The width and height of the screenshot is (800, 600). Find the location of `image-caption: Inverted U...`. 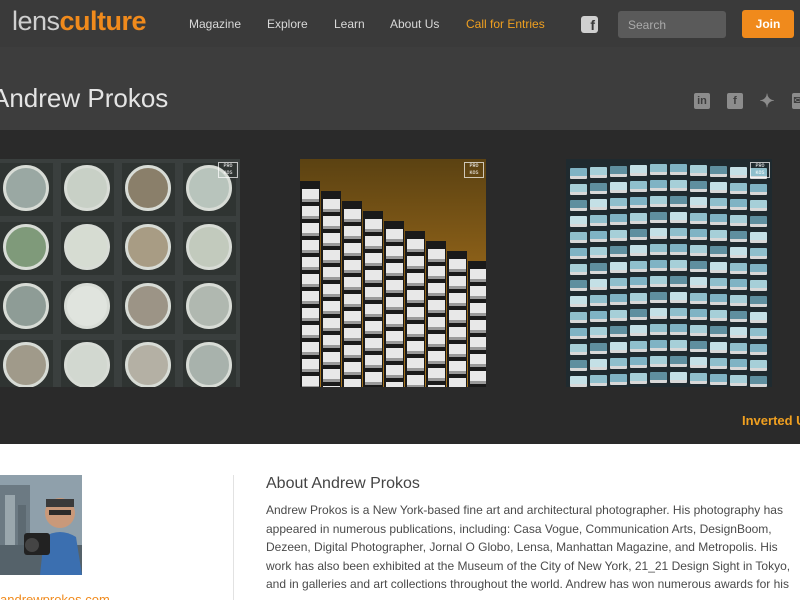

image-caption: Inverted U... is located at coordinates (771, 420).